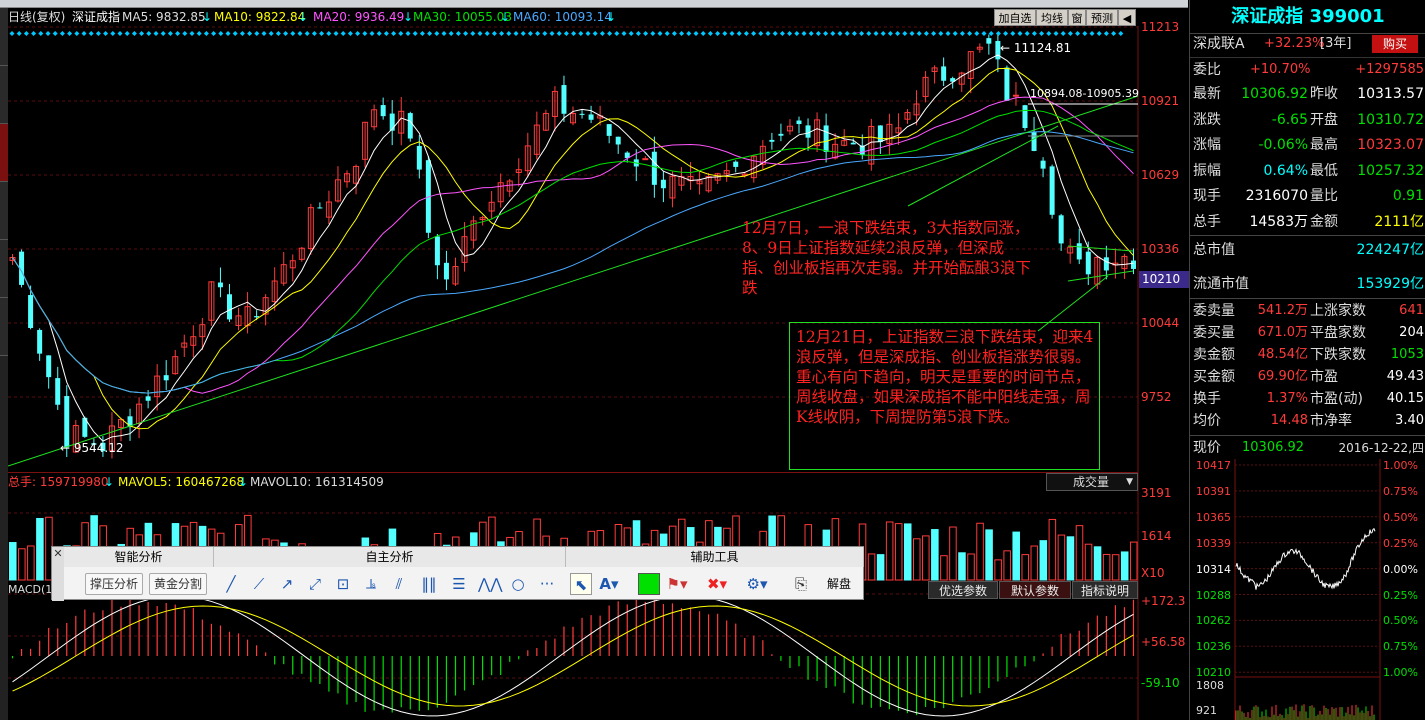 This screenshot has width=1425, height=720. I want to click on fibonacci-icon: ☰, so click(459, 584).